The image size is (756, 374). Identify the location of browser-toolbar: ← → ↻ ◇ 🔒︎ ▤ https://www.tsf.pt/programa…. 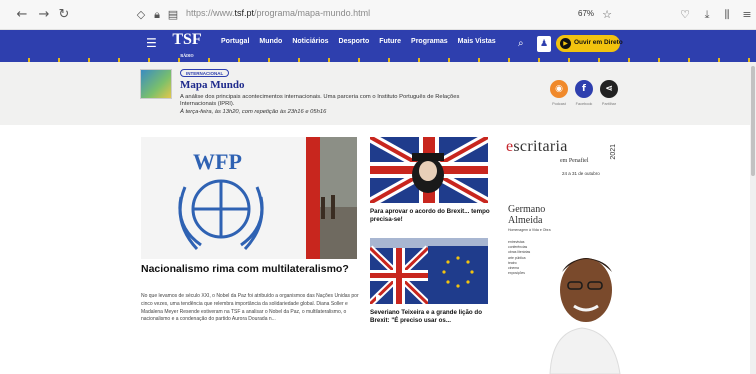
(378, 15).